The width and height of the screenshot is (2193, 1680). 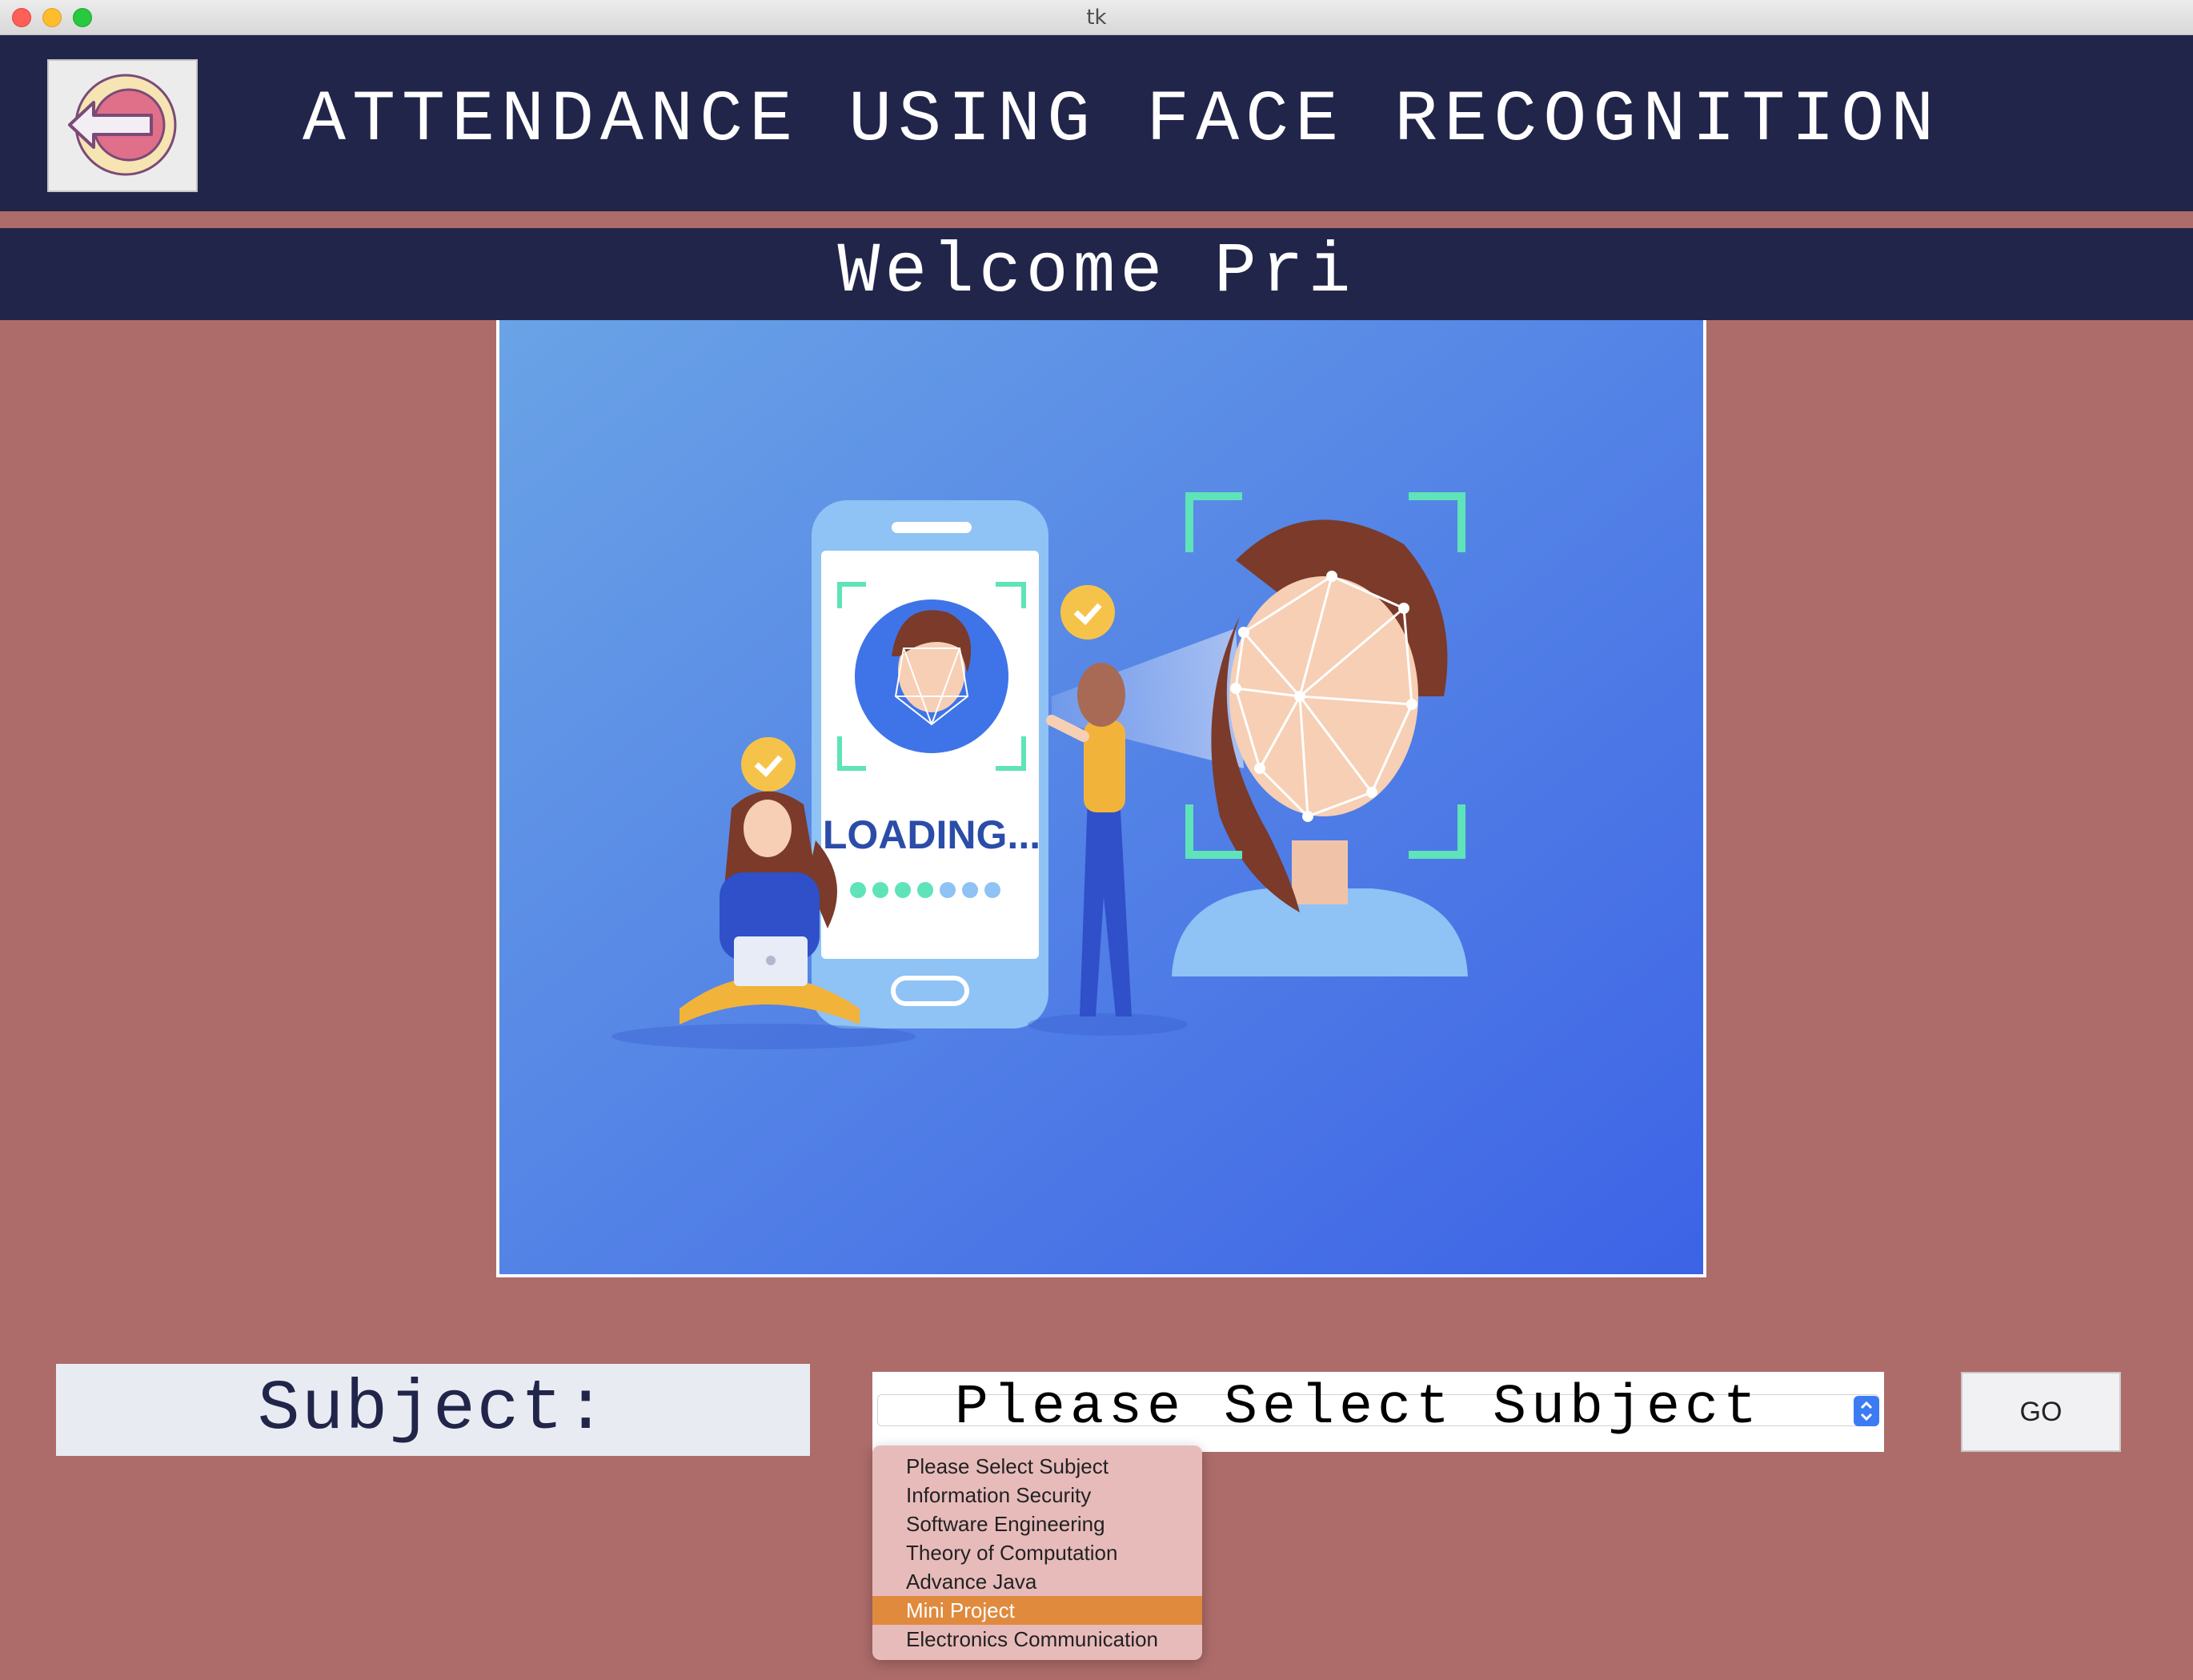 I want to click on subject-label-box: Subject:, so click(x=433, y=1410).